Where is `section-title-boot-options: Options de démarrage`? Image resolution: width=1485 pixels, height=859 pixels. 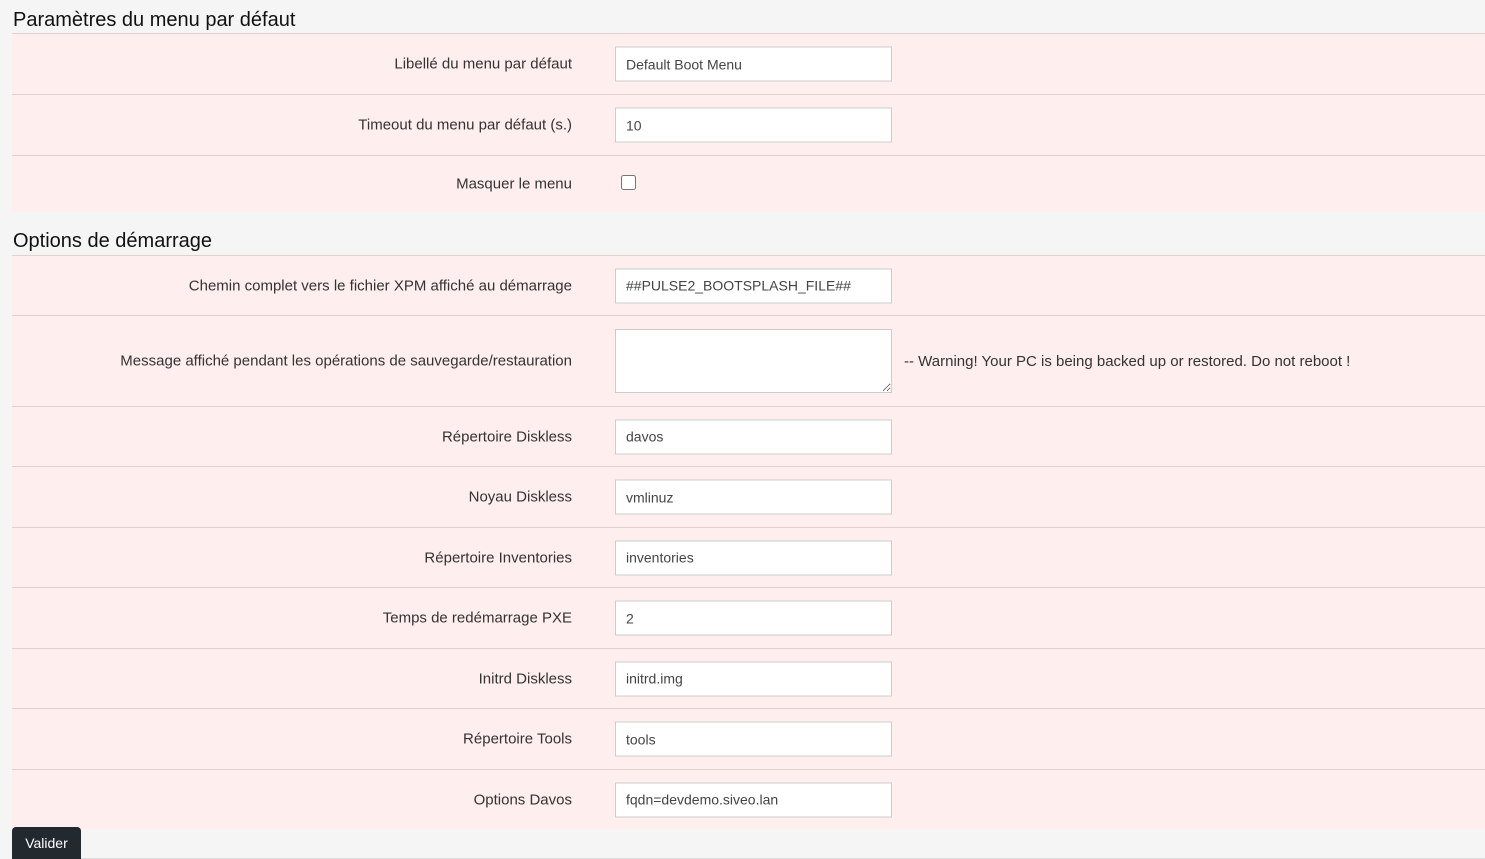
section-title-boot-options: Options de démarrage is located at coordinates (113, 241).